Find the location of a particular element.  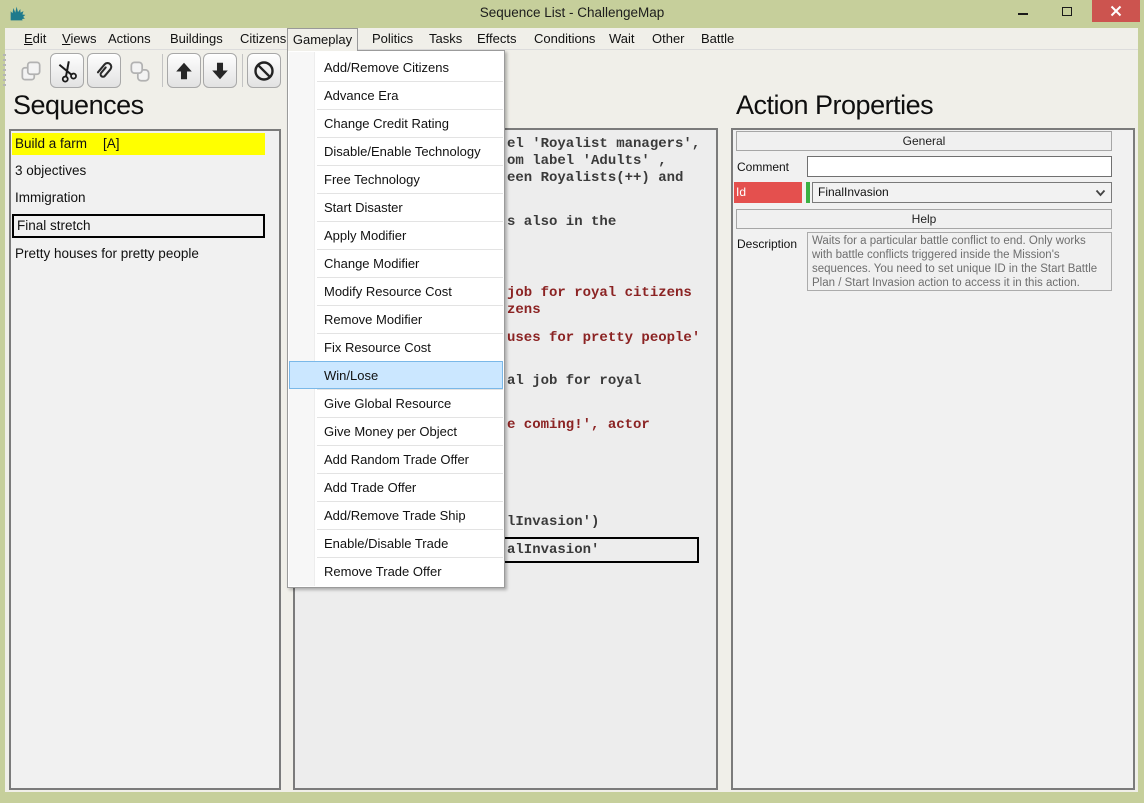

menu-item-apply-modifier: Apply Modifier is located at coordinates (396, 235).